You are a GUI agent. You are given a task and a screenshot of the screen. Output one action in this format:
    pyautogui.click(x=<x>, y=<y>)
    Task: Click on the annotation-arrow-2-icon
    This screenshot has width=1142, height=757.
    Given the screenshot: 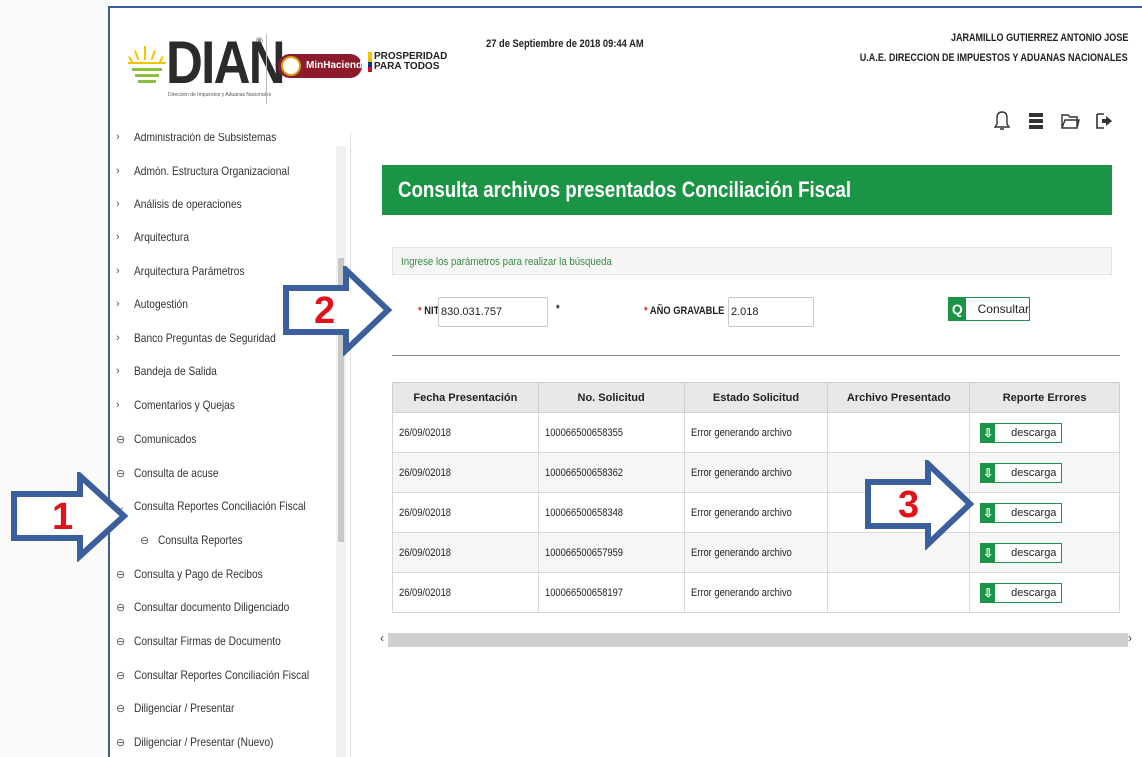 What is the action you would take?
    pyautogui.click(x=338, y=311)
    